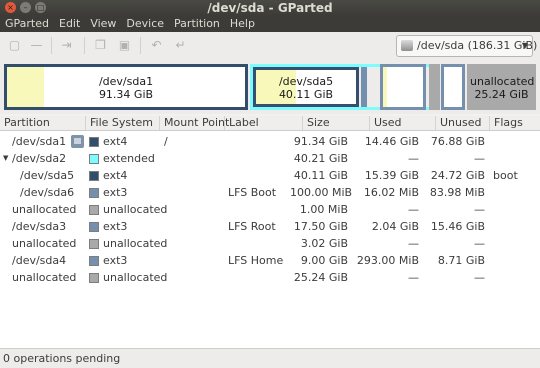 The height and width of the screenshot is (368, 540). Describe the element at coordinates (180, 45) in the screenshot. I see `apply-icon: ↵` at that location.